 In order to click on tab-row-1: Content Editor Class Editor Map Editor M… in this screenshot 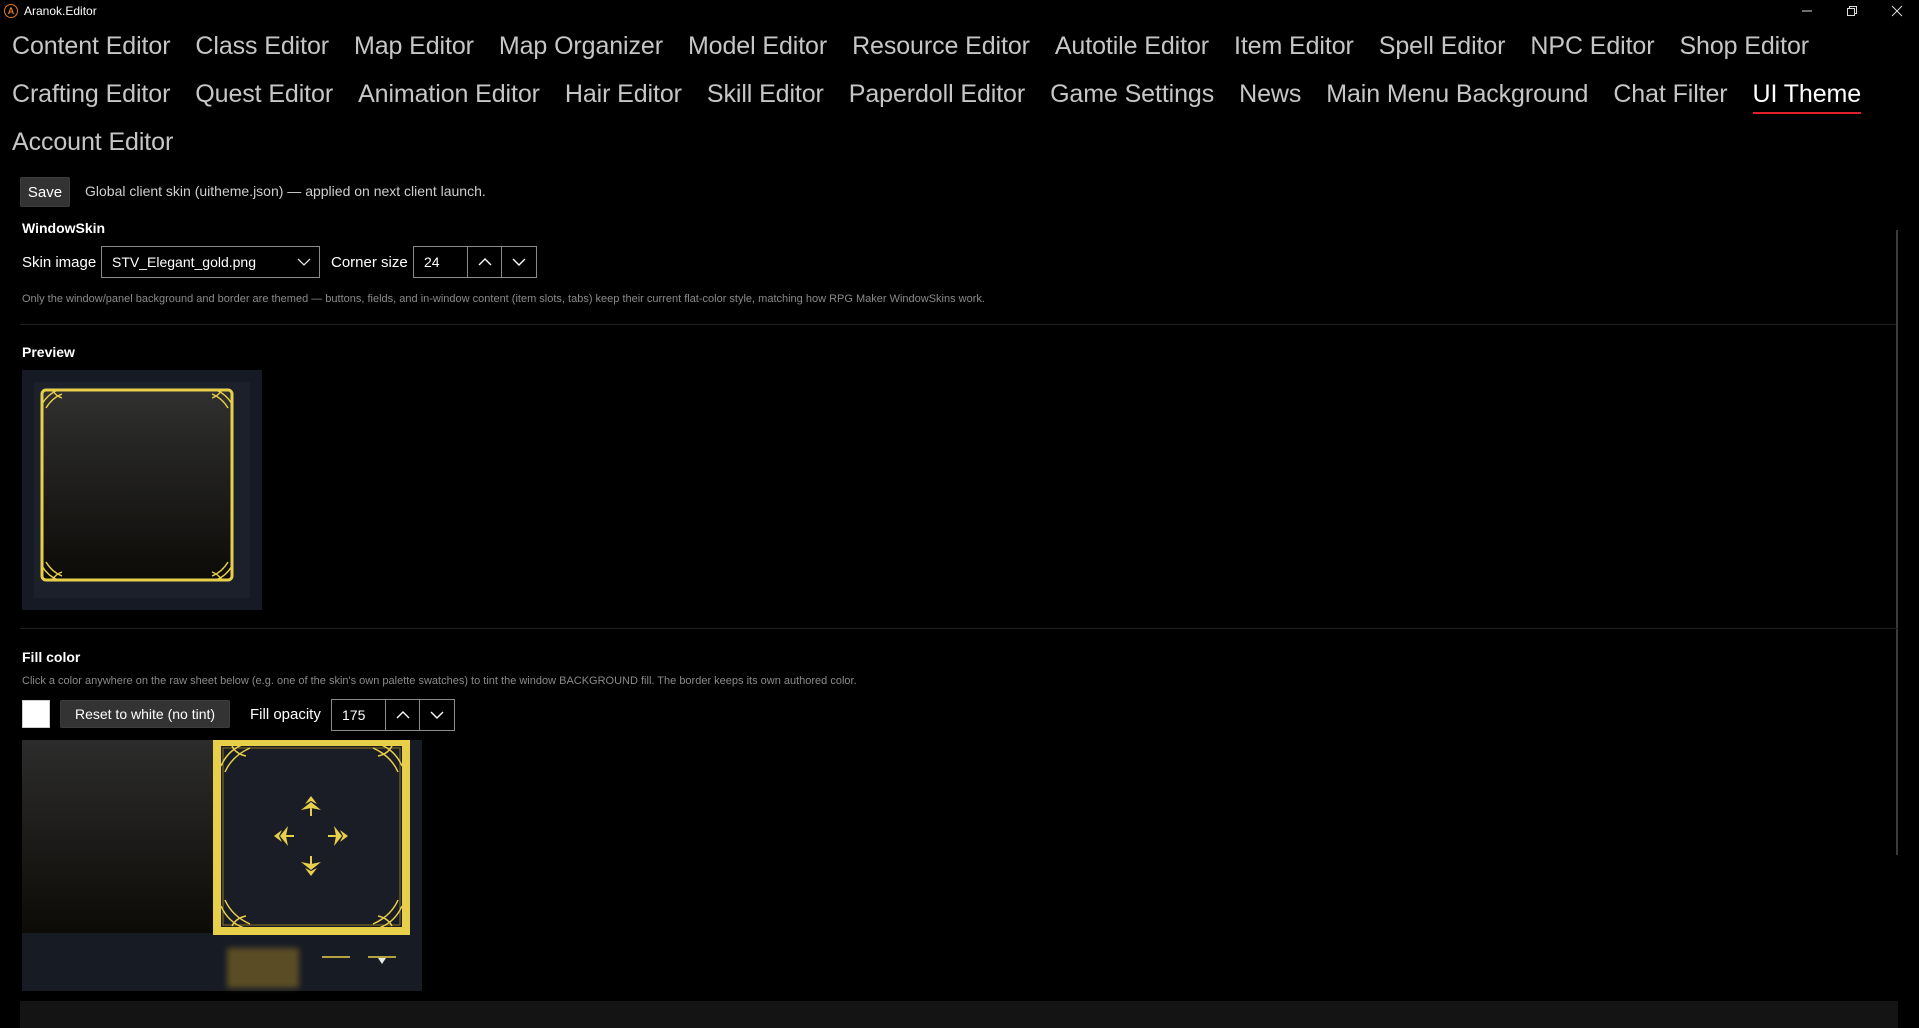, I will do `click(923, 46)`.